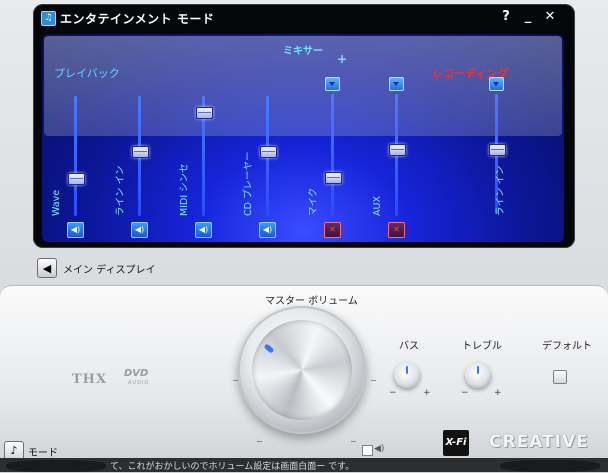  What do you see at coordinates (73, 138) in the screenshot?
I see `mixer-channel: Wave ◀)` at bounding box center [73, 138].